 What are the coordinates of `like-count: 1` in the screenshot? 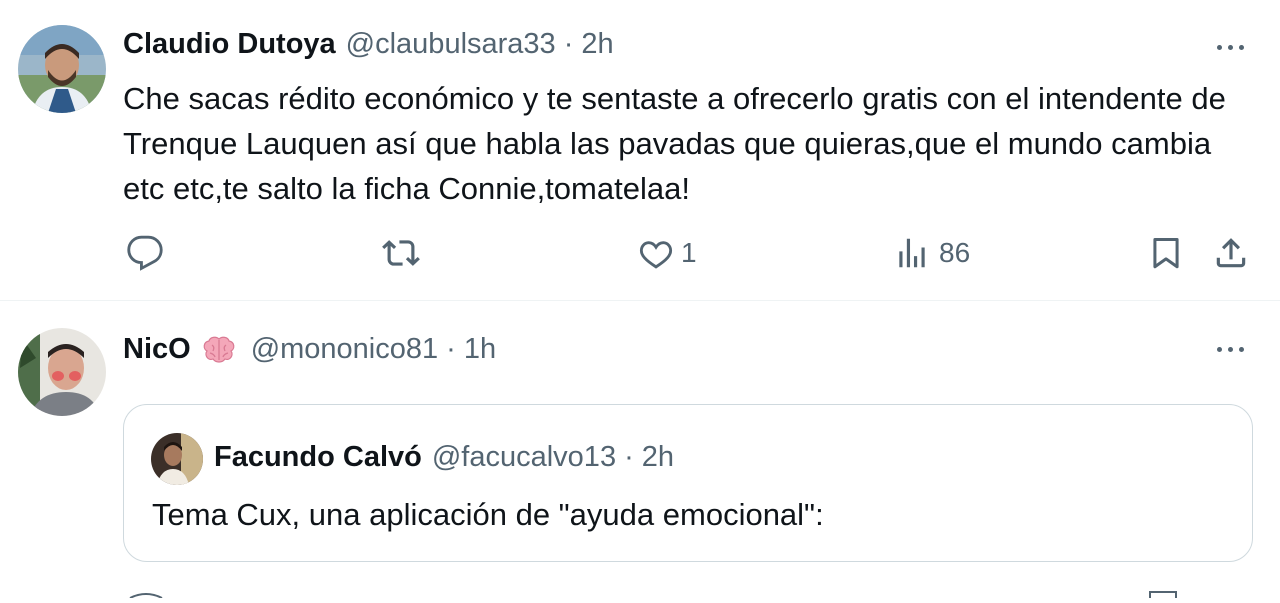 It's located at (689, 252).